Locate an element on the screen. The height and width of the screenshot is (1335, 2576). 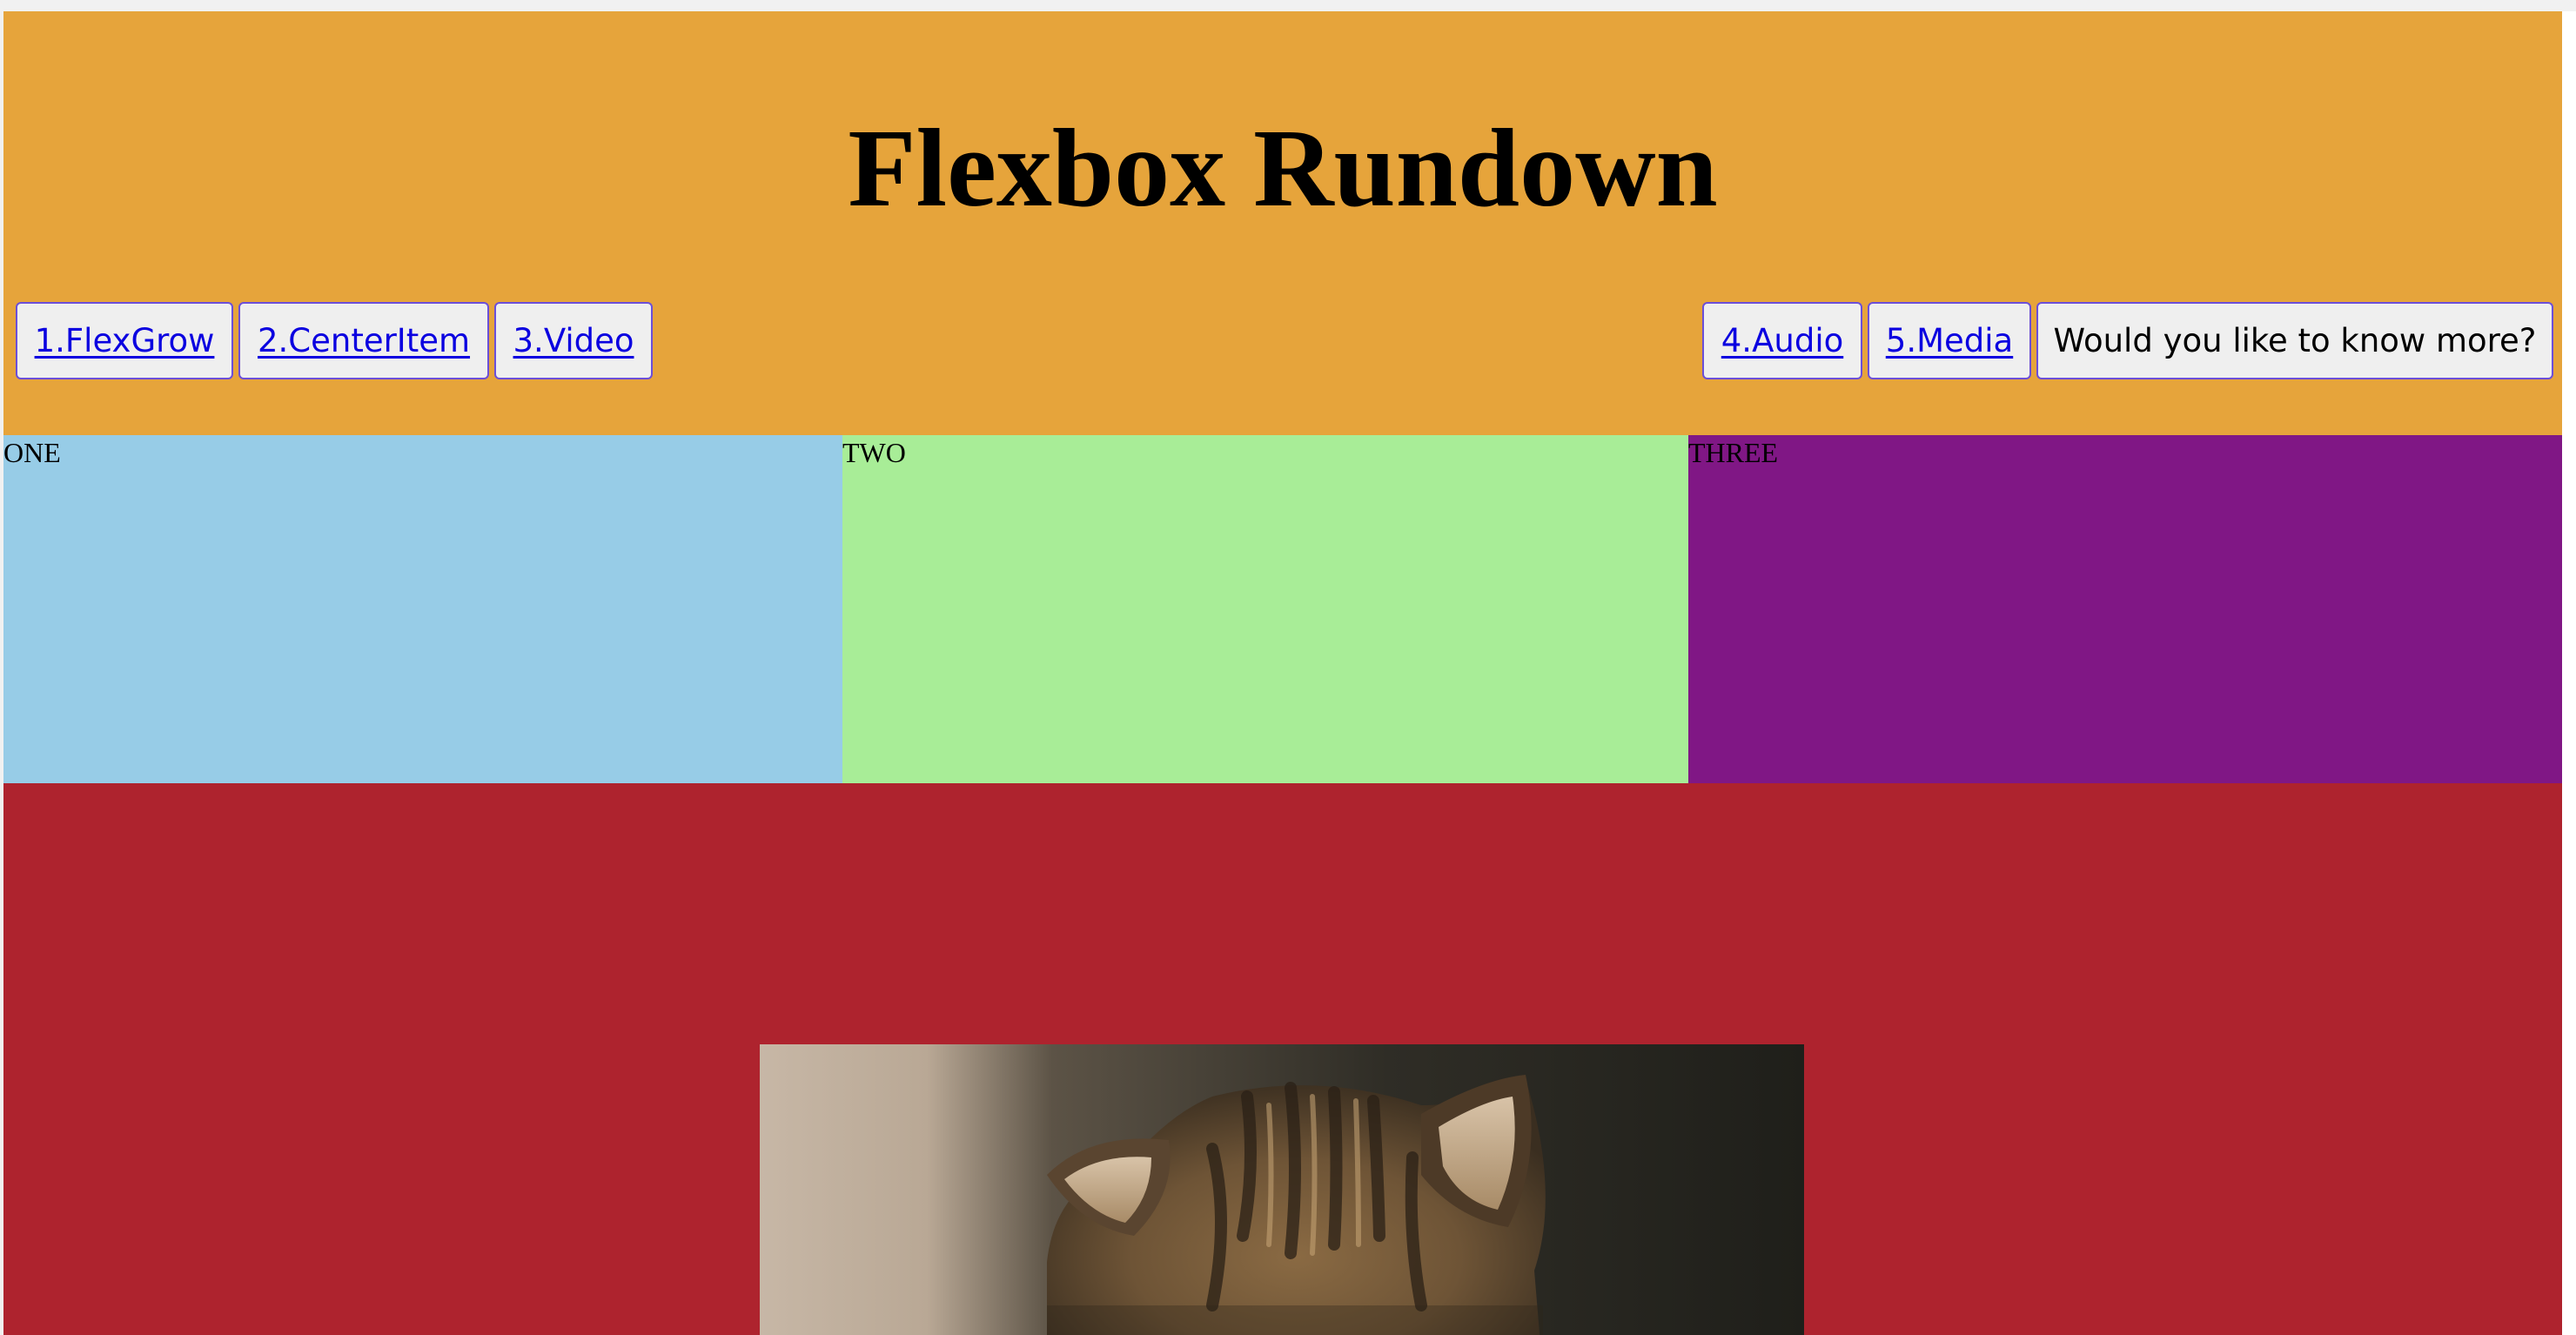
kitten-photo-icon is located at coordinates (1296, 1205).